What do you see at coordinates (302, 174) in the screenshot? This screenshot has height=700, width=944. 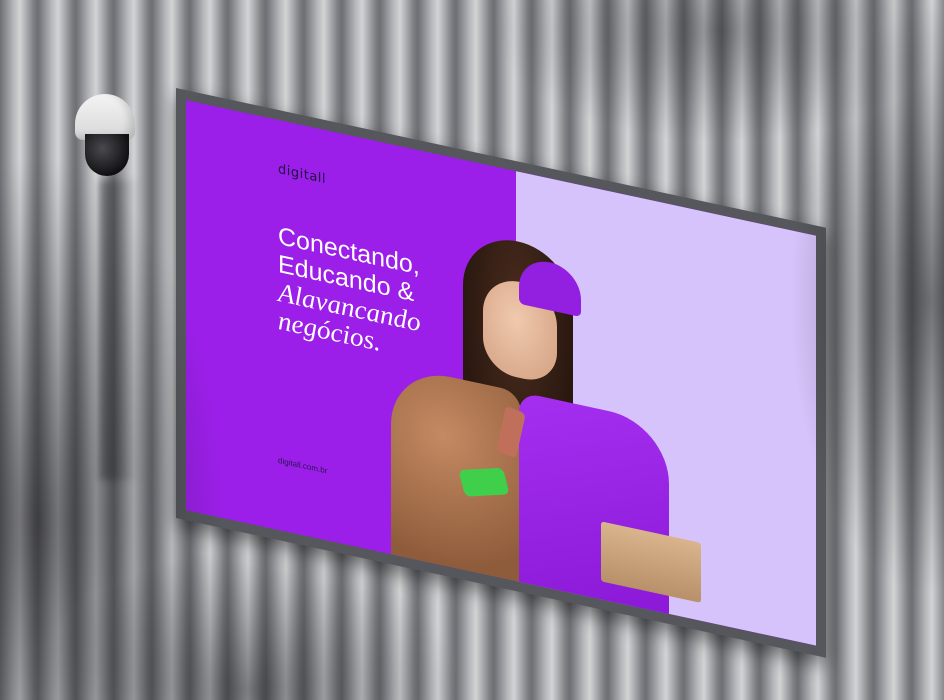 I see `brand-logo: digitall` at bounding box center [302, 174].